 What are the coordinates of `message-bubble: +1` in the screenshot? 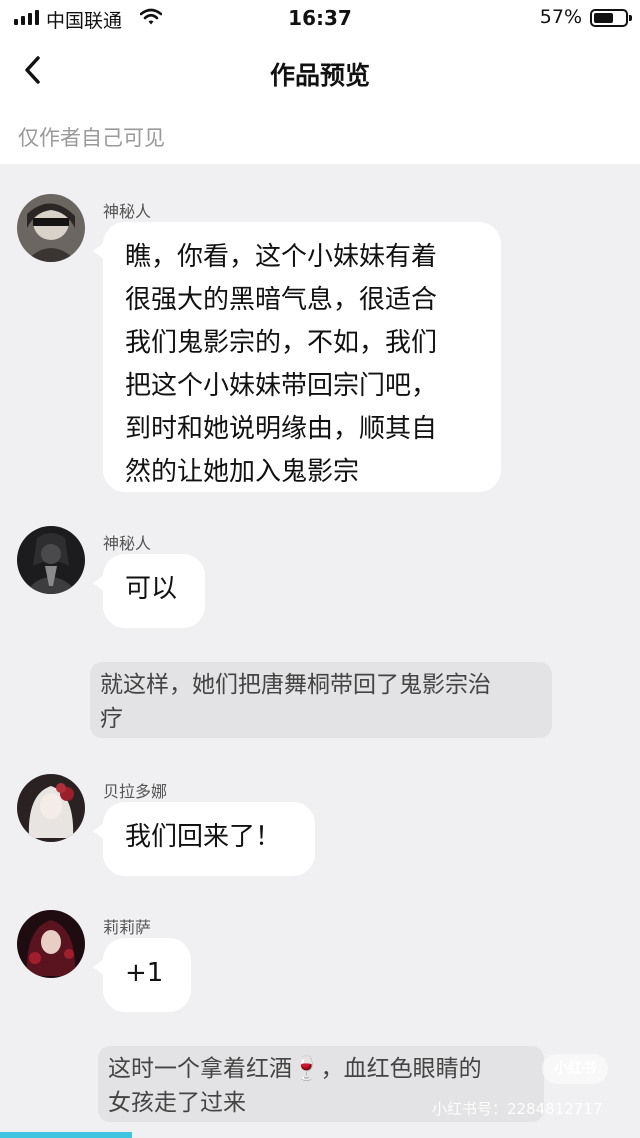 It's located at (142, 975).